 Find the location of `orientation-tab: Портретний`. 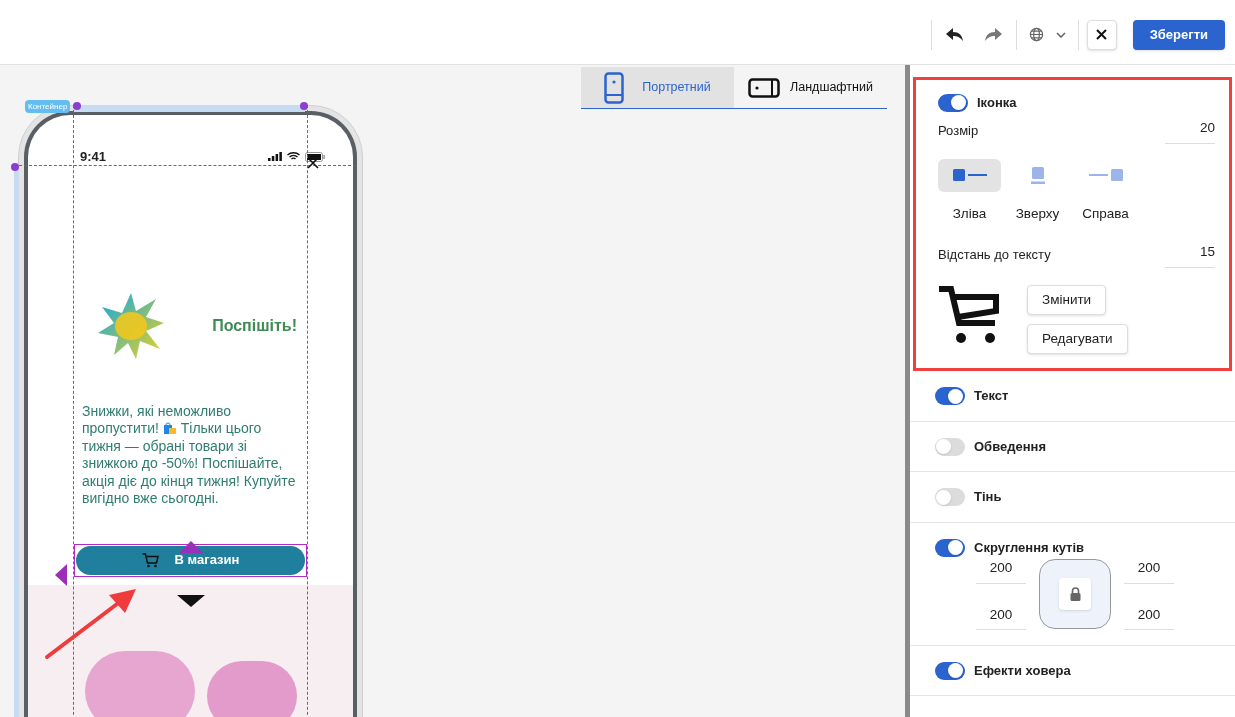

orientation-tab: Портретний is located at coordinates (657, 87).